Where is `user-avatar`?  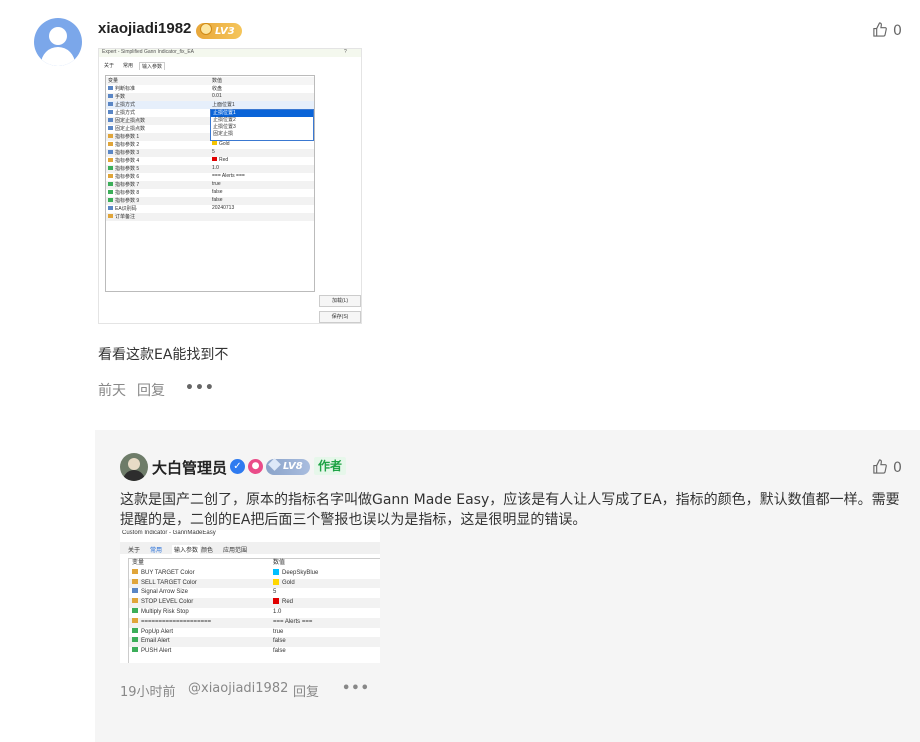 user-avatar is located at coordinates (58, 42).